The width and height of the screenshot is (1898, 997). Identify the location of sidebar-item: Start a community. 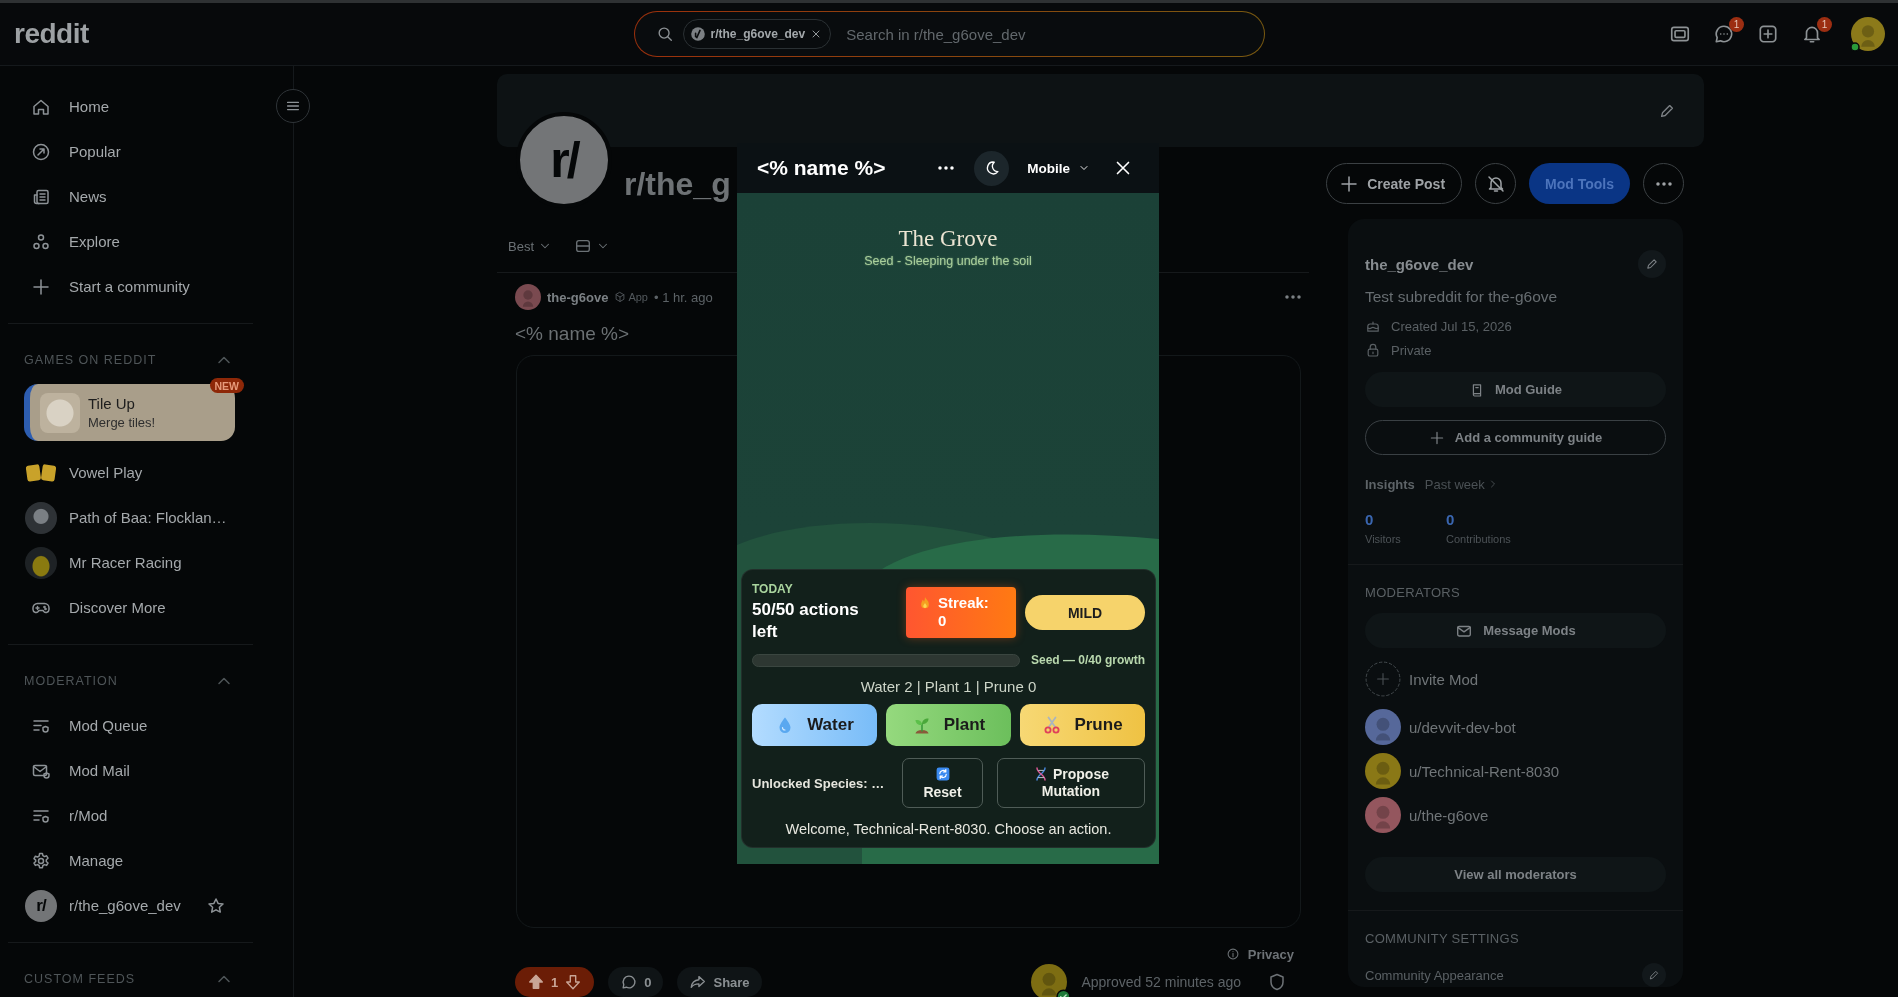
(130, 286).